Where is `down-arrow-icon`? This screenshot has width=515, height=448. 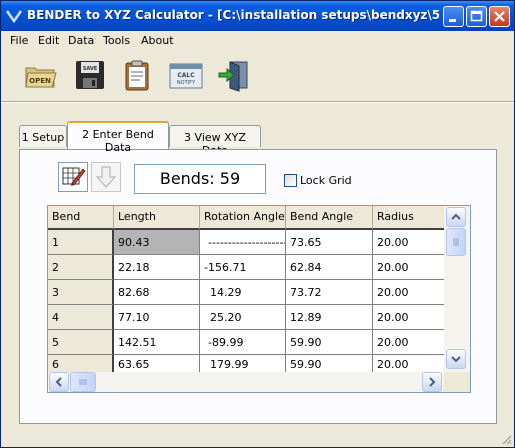
down-arrow-icon is located at coordinates (106, 177).